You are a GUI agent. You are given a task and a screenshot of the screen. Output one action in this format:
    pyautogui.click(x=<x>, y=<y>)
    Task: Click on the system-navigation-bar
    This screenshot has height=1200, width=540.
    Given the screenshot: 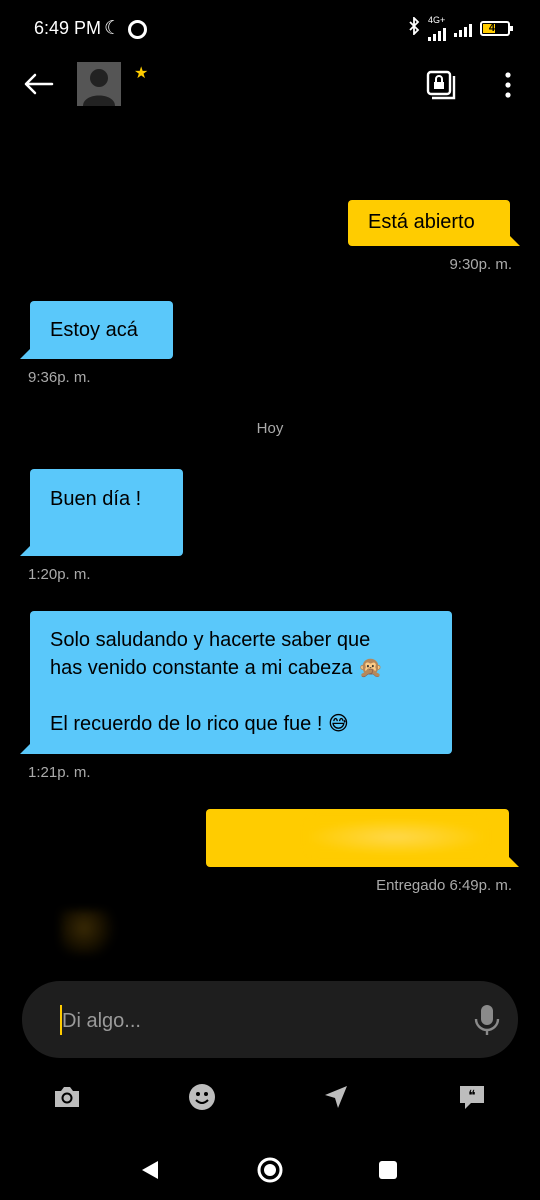 What is the action you would take?
    pyautogui.click(x=270, y=1170)
    